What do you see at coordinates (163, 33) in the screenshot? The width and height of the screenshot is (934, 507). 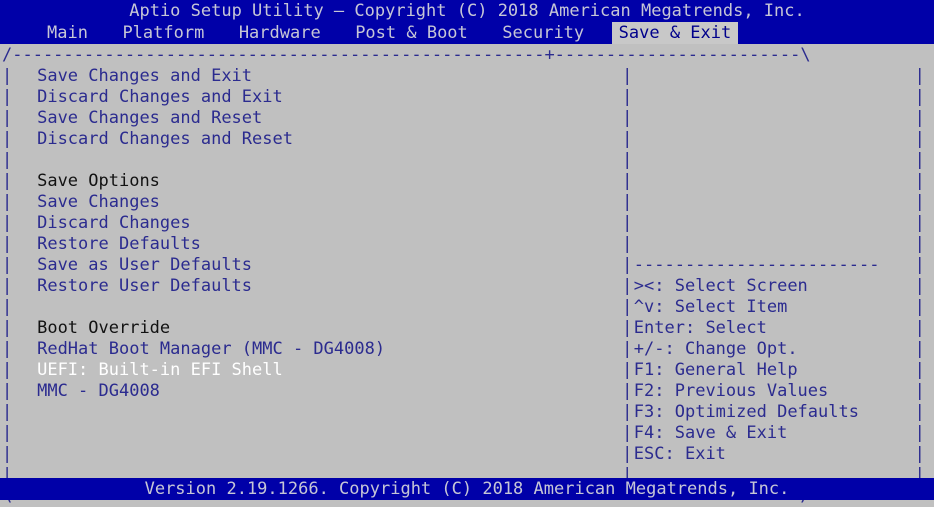 I see `menu-tab-platform: Platform` at bounding box center [163, 33].